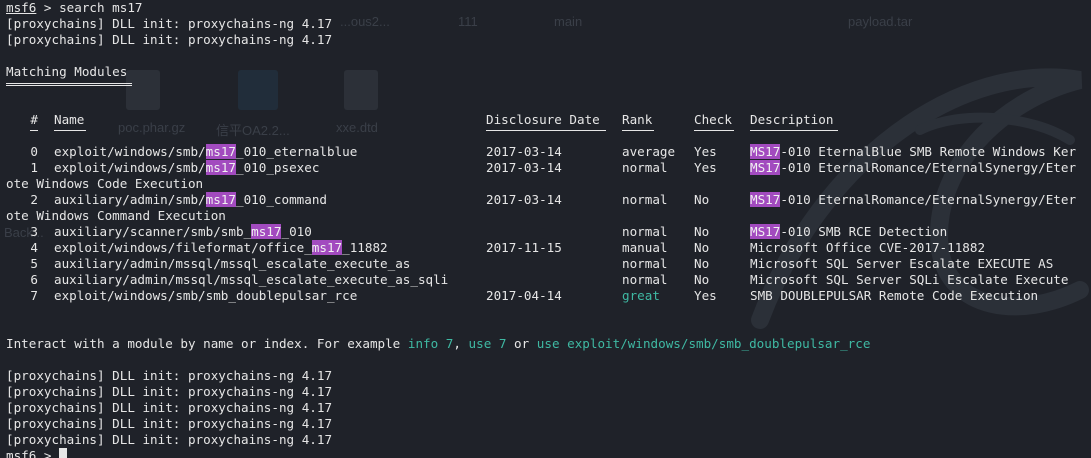 This screenshot has width=1091, height=458. What do you see at coordinates (848, 232) in the screenshot?
I see `module-description: MS17-010 SMB RCE Detection` at bounding box center [848, 232].